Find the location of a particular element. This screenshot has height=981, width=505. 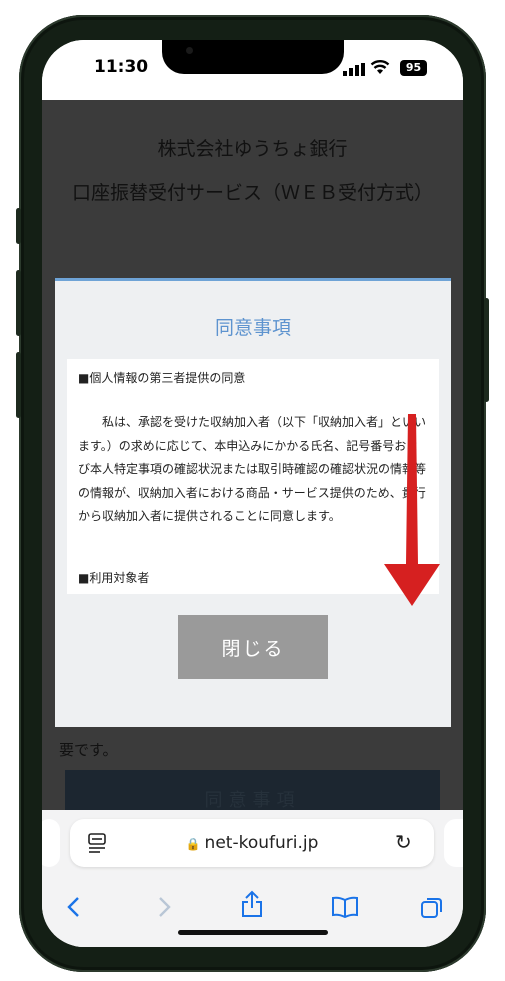

status-bar: 11:30 95 is located at coordinates (252, 70).